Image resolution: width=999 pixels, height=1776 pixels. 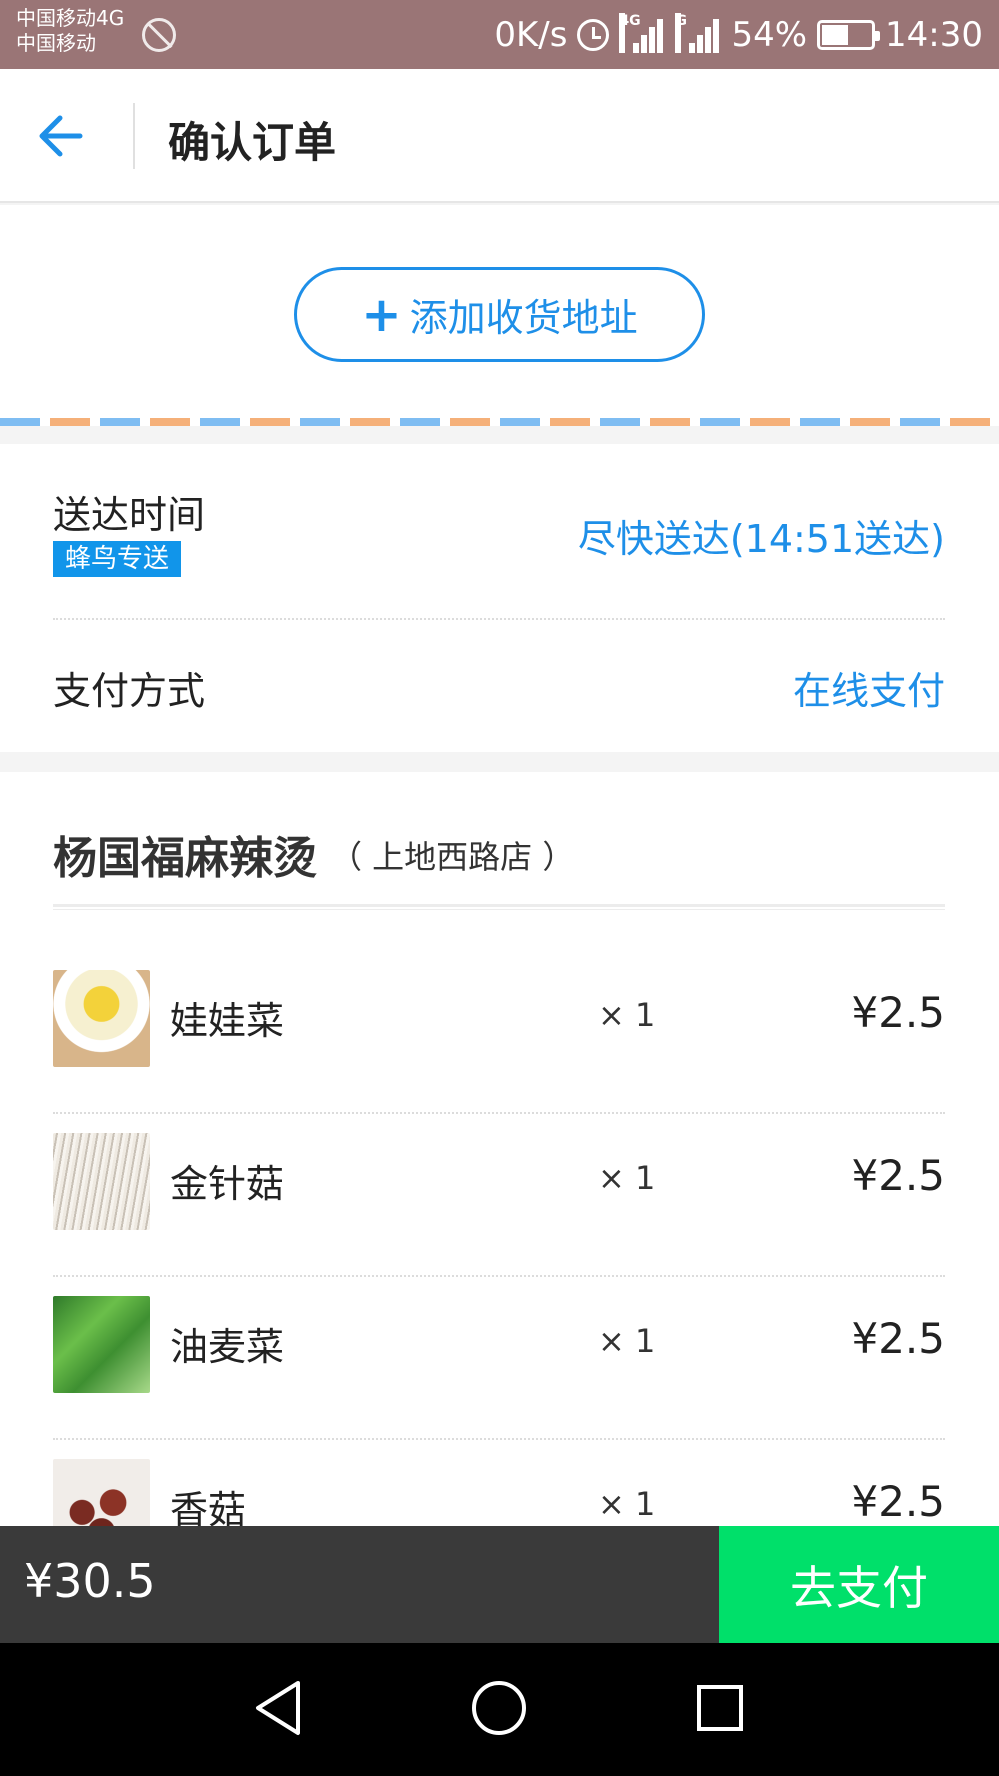 What do you see at coordinates (499, 136) in the screenshot?
I see `app-header: 确认订单` at bounding box center [499, 136].